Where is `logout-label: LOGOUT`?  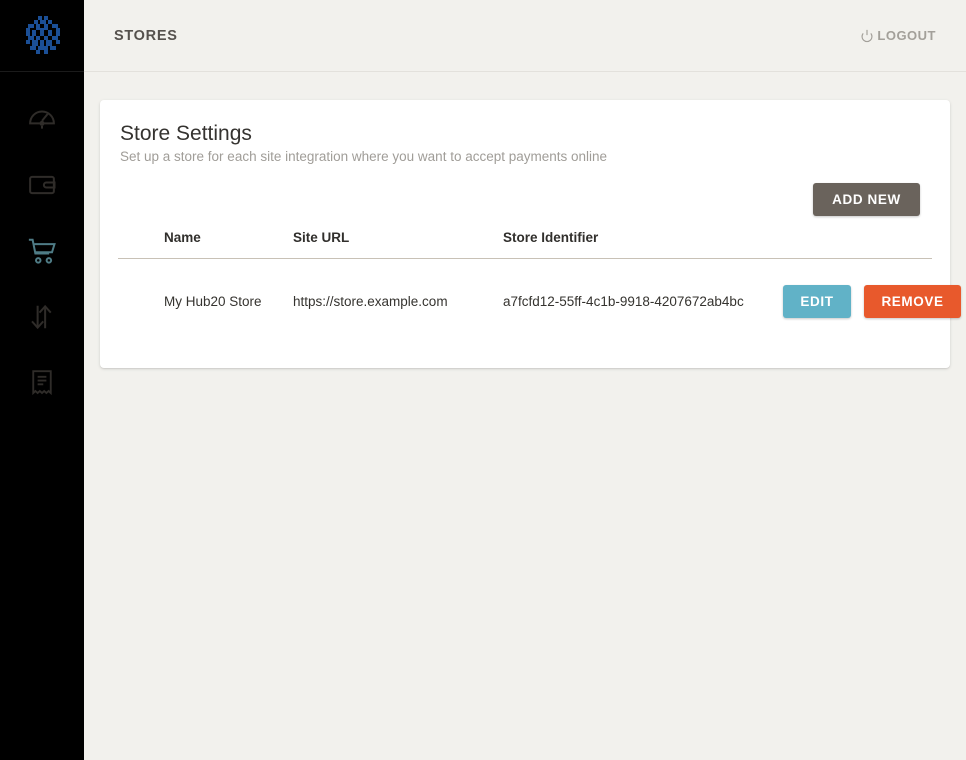
logout-label: LOGOUT is located at coordinates (906, 35).